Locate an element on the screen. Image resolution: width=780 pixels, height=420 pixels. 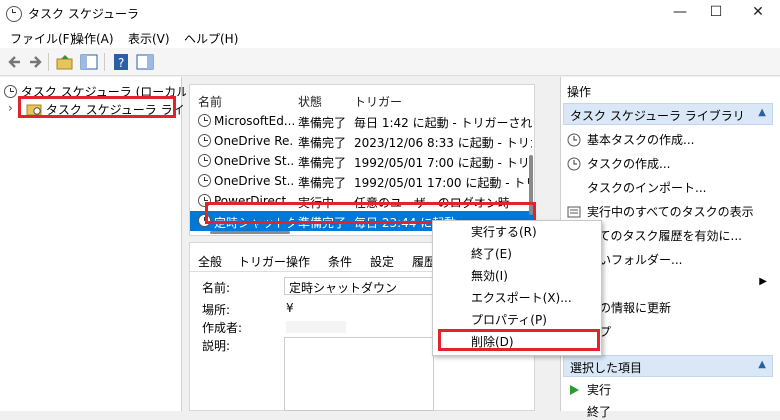
menu-run: 実行する(R) is located at coordinates (504, 231).